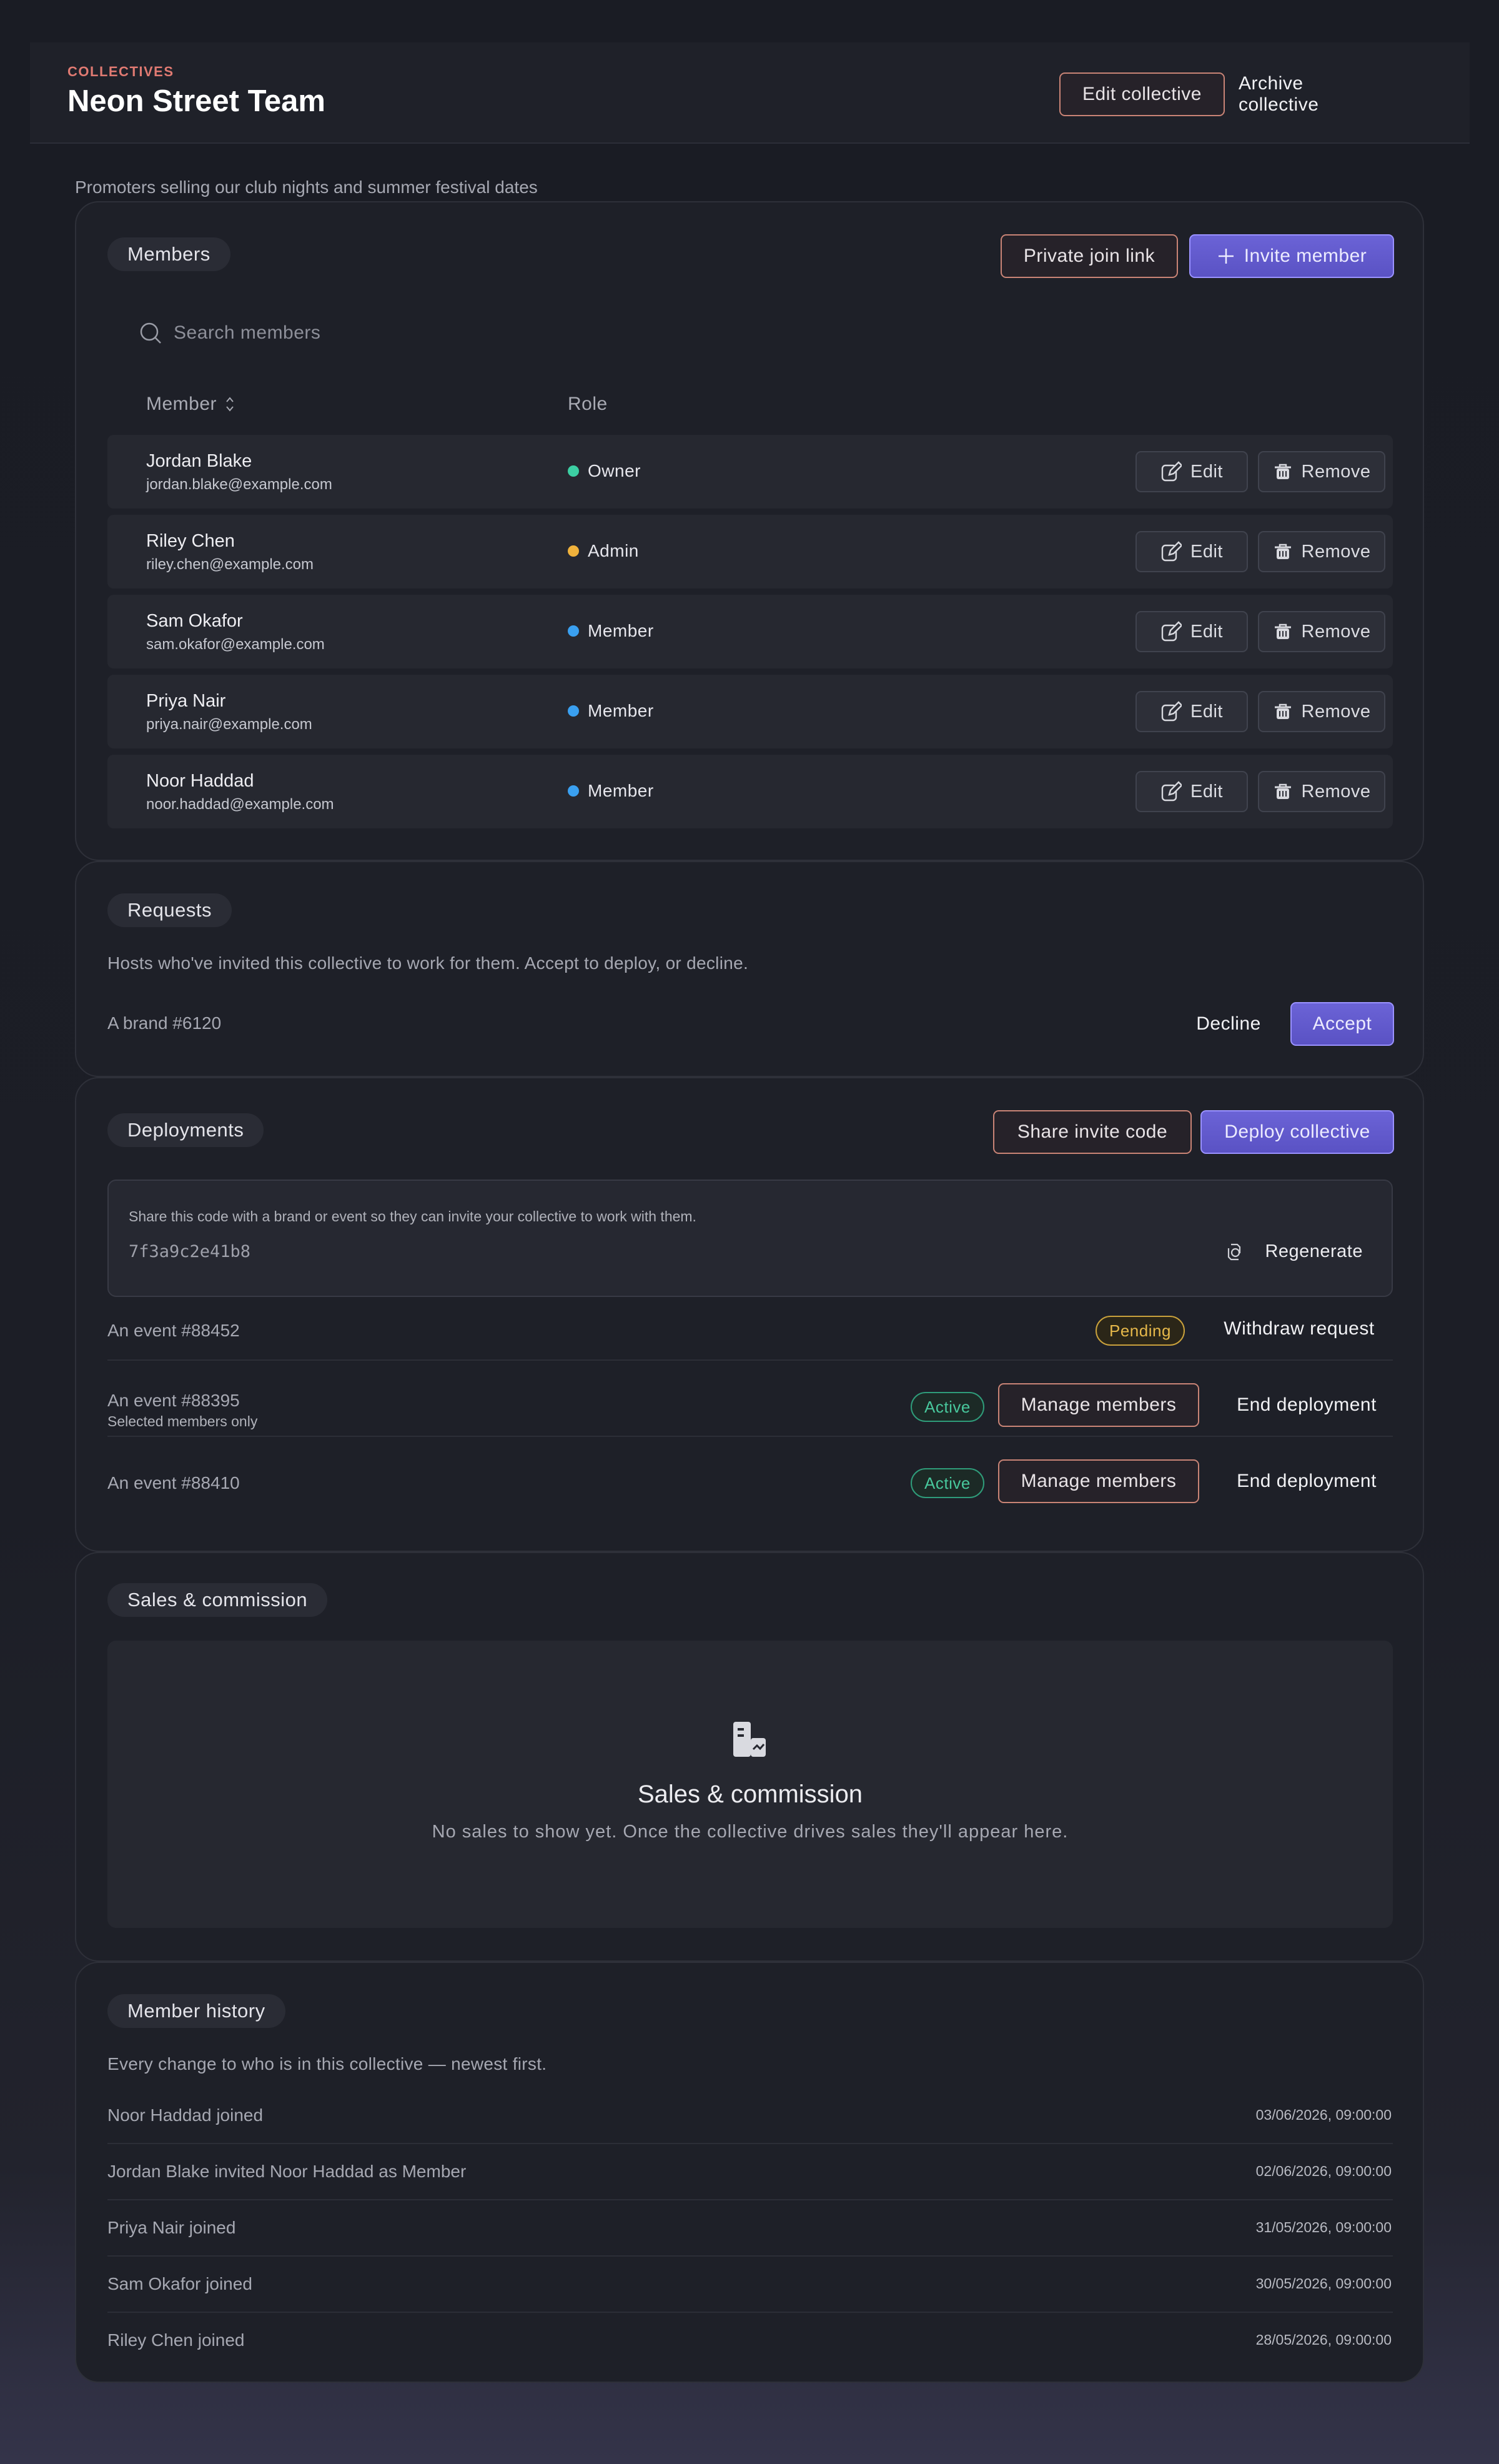 This screenshot has height=2464, width=1499. I want to click on deploy-collective-button: Deploy collective, so click(1297, 1132).